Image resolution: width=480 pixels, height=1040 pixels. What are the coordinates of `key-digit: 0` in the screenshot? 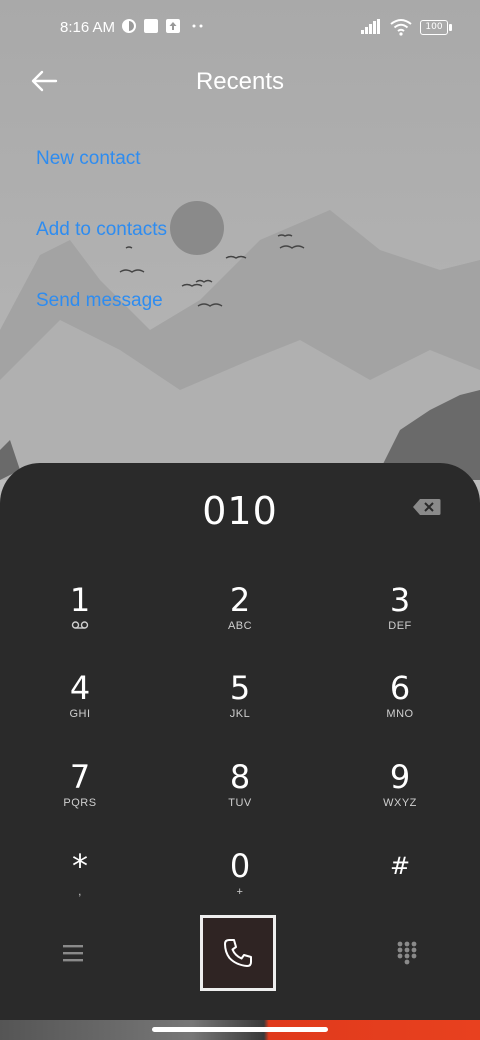 It's located at (240, 866).